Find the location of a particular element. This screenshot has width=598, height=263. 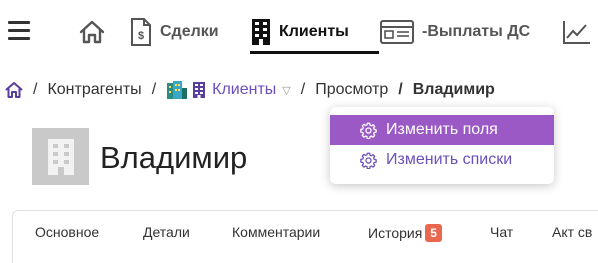

tab-label: Акт св is located at coordinates (572, 232).